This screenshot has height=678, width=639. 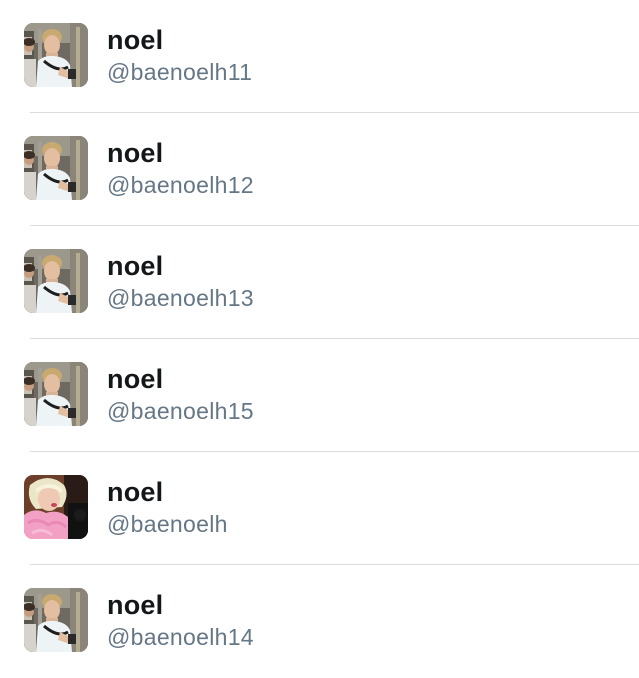 I want to click on username: @baenoelh13, so click(x=180, y=298).